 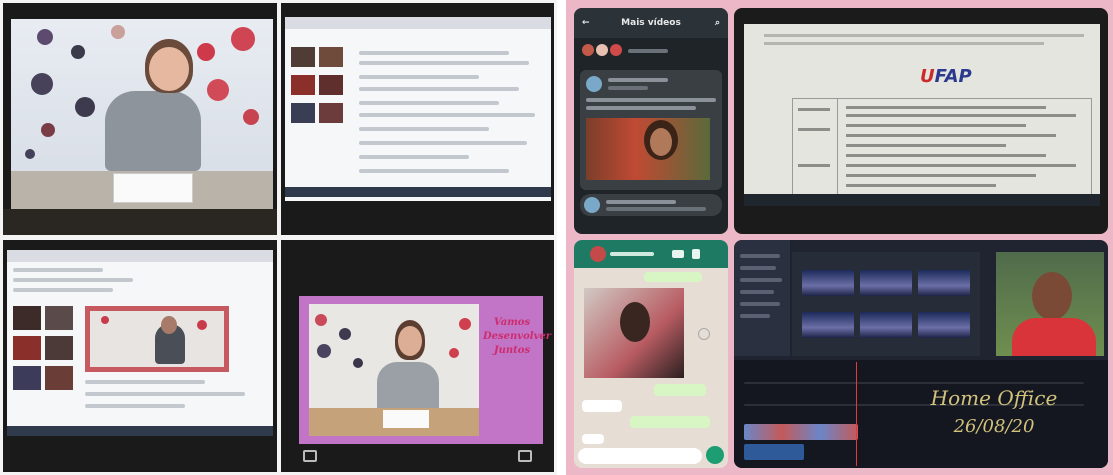 I want to click on copy-icon, so click(x=310, y=456).